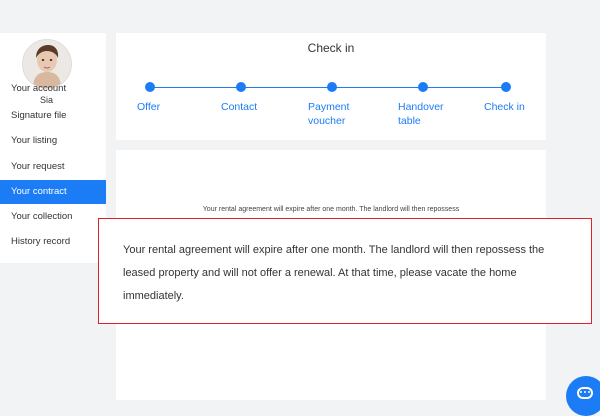  What do you see at coordinates (428, 114) in the screenshot?
I see `step-label-handover-table: Handover table` at bounding box center [428, 114].